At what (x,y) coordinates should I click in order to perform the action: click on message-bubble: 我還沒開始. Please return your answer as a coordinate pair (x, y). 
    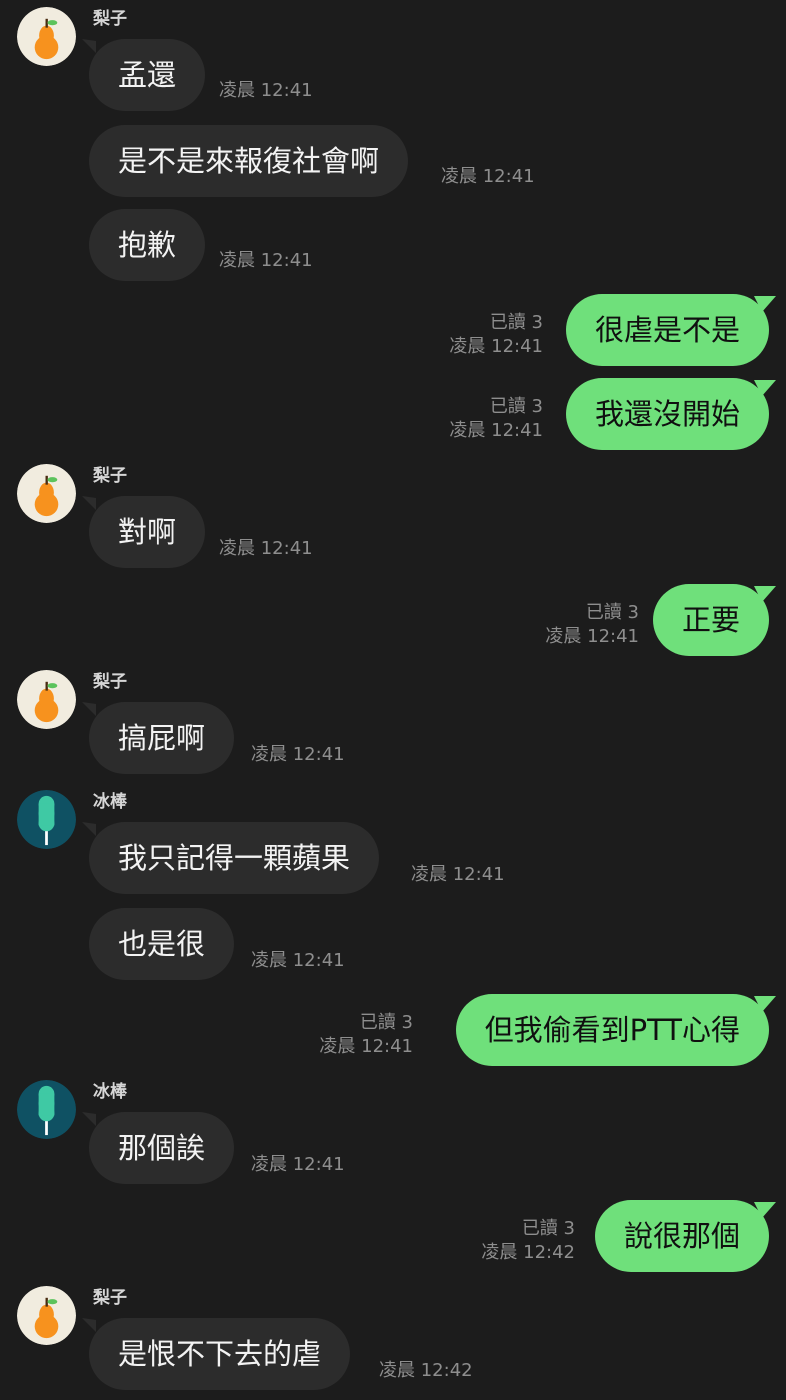
    Looking at the image, I should click on (667, 414).